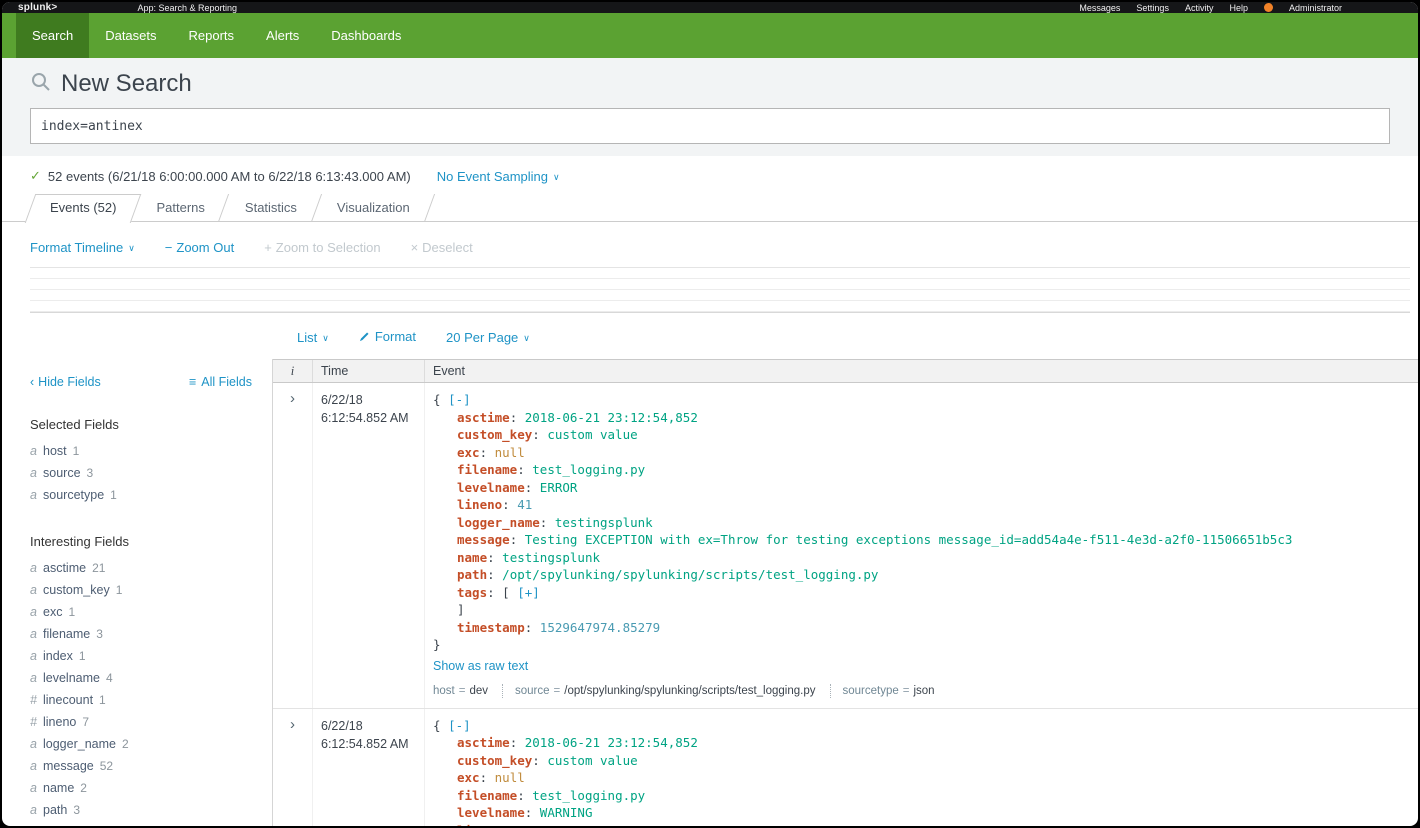 The image size is (1420, 828). What do you see at coordinates (141, 810) in the screenshot?
I see `field-row-path: a path 3` at bounding box center [141, 810].